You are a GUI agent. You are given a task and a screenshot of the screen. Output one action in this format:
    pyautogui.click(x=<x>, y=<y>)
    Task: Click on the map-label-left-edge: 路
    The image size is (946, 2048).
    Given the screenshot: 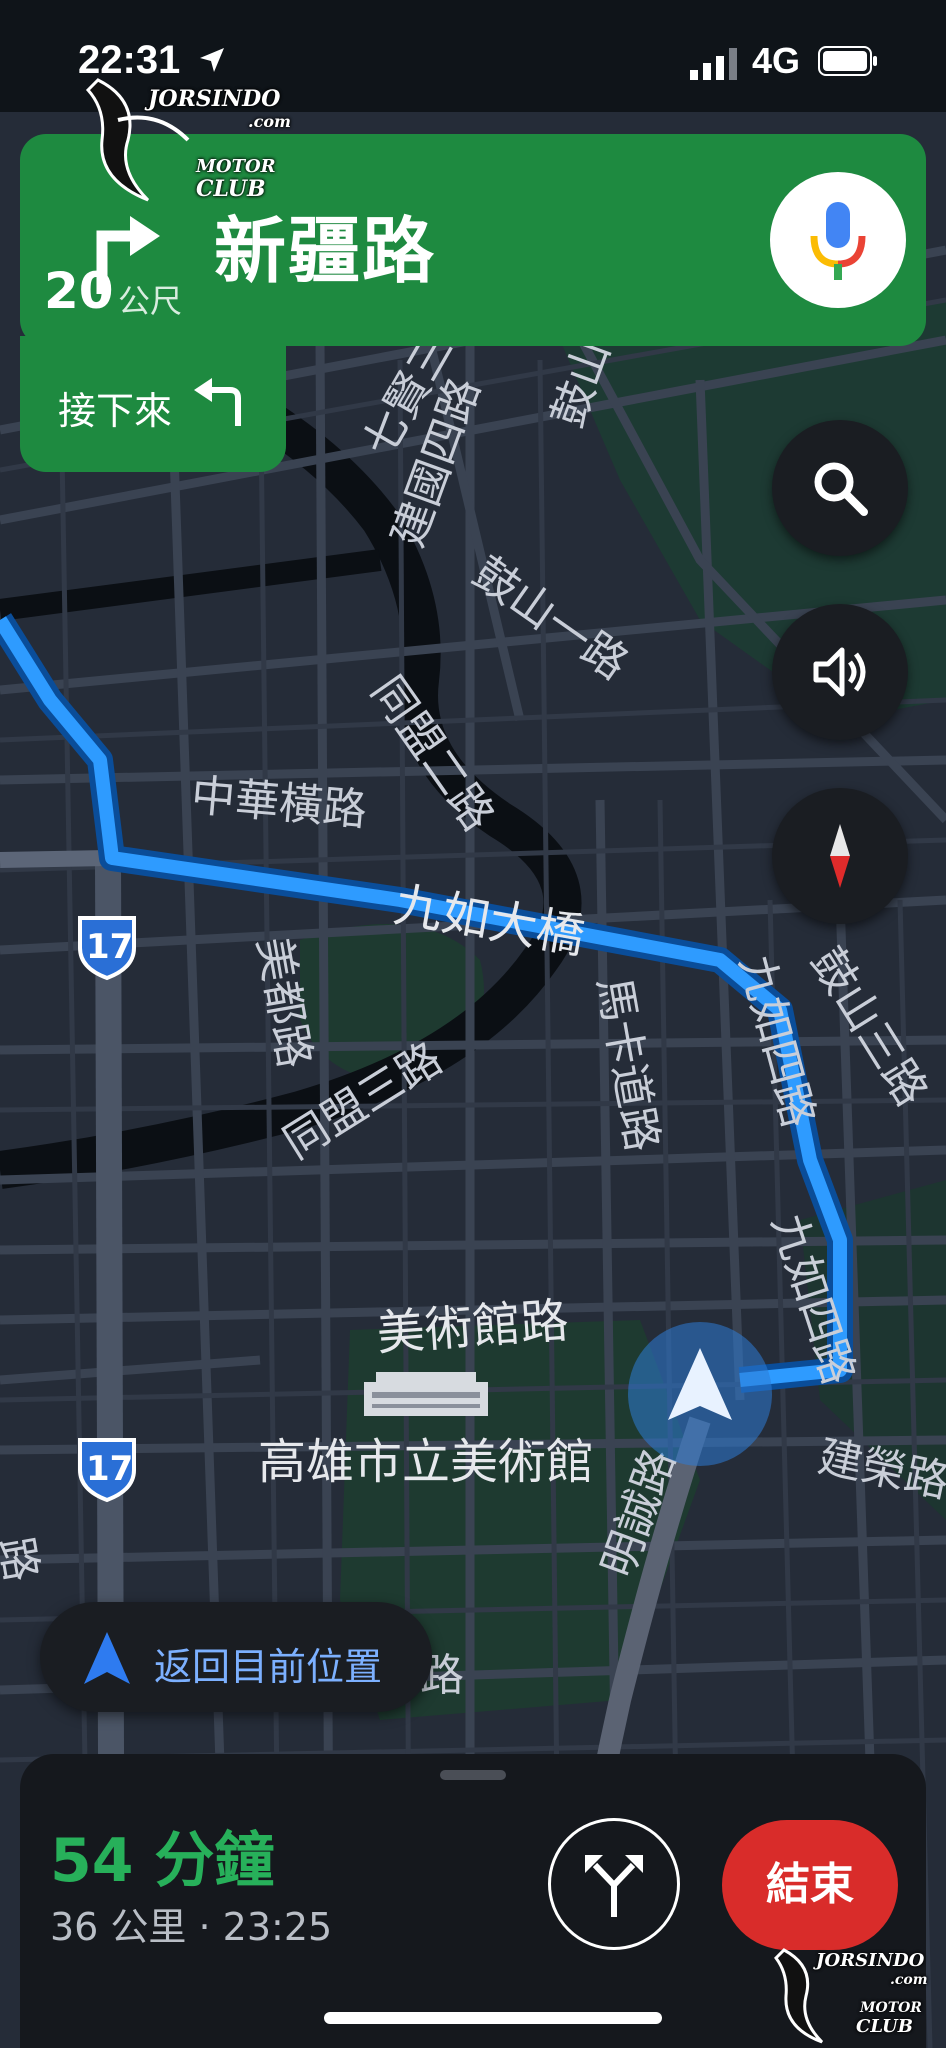 What is the action you would take?
    pyautogui.click(x=23, y=1559)
    